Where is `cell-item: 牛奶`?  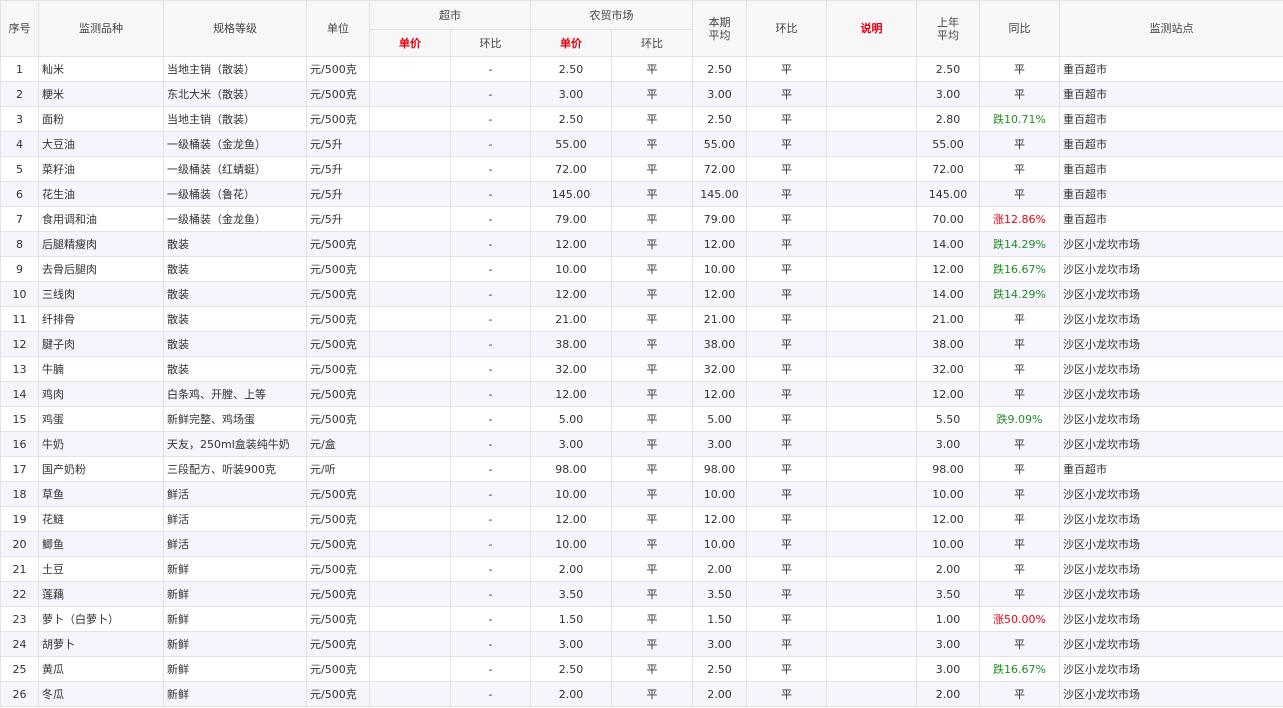
cell-item: 牛奶 is located at coordinates (101, 444).